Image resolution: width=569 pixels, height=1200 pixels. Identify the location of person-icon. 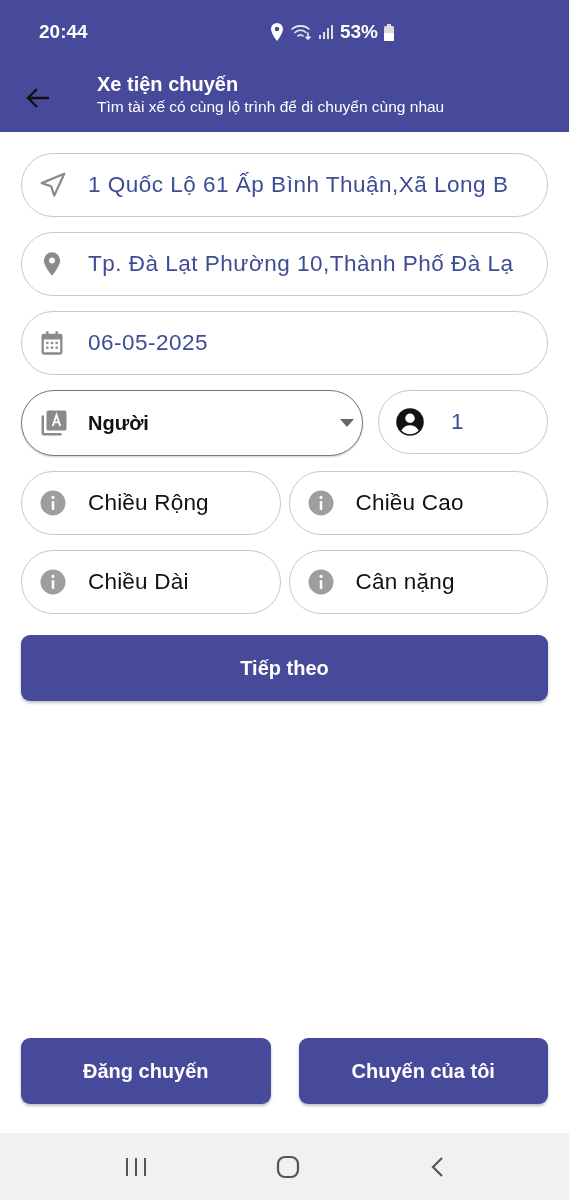
(410, 422).